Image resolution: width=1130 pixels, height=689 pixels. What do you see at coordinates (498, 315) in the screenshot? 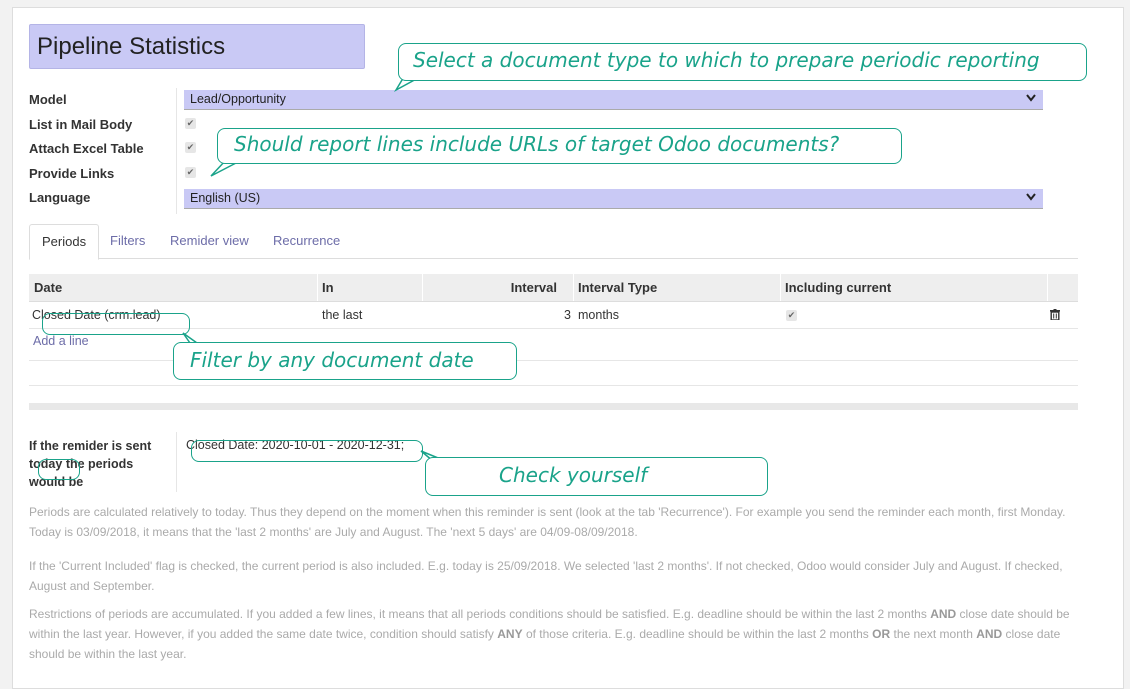
I see `cell-interval: 3` at bounding box center [498, 315].